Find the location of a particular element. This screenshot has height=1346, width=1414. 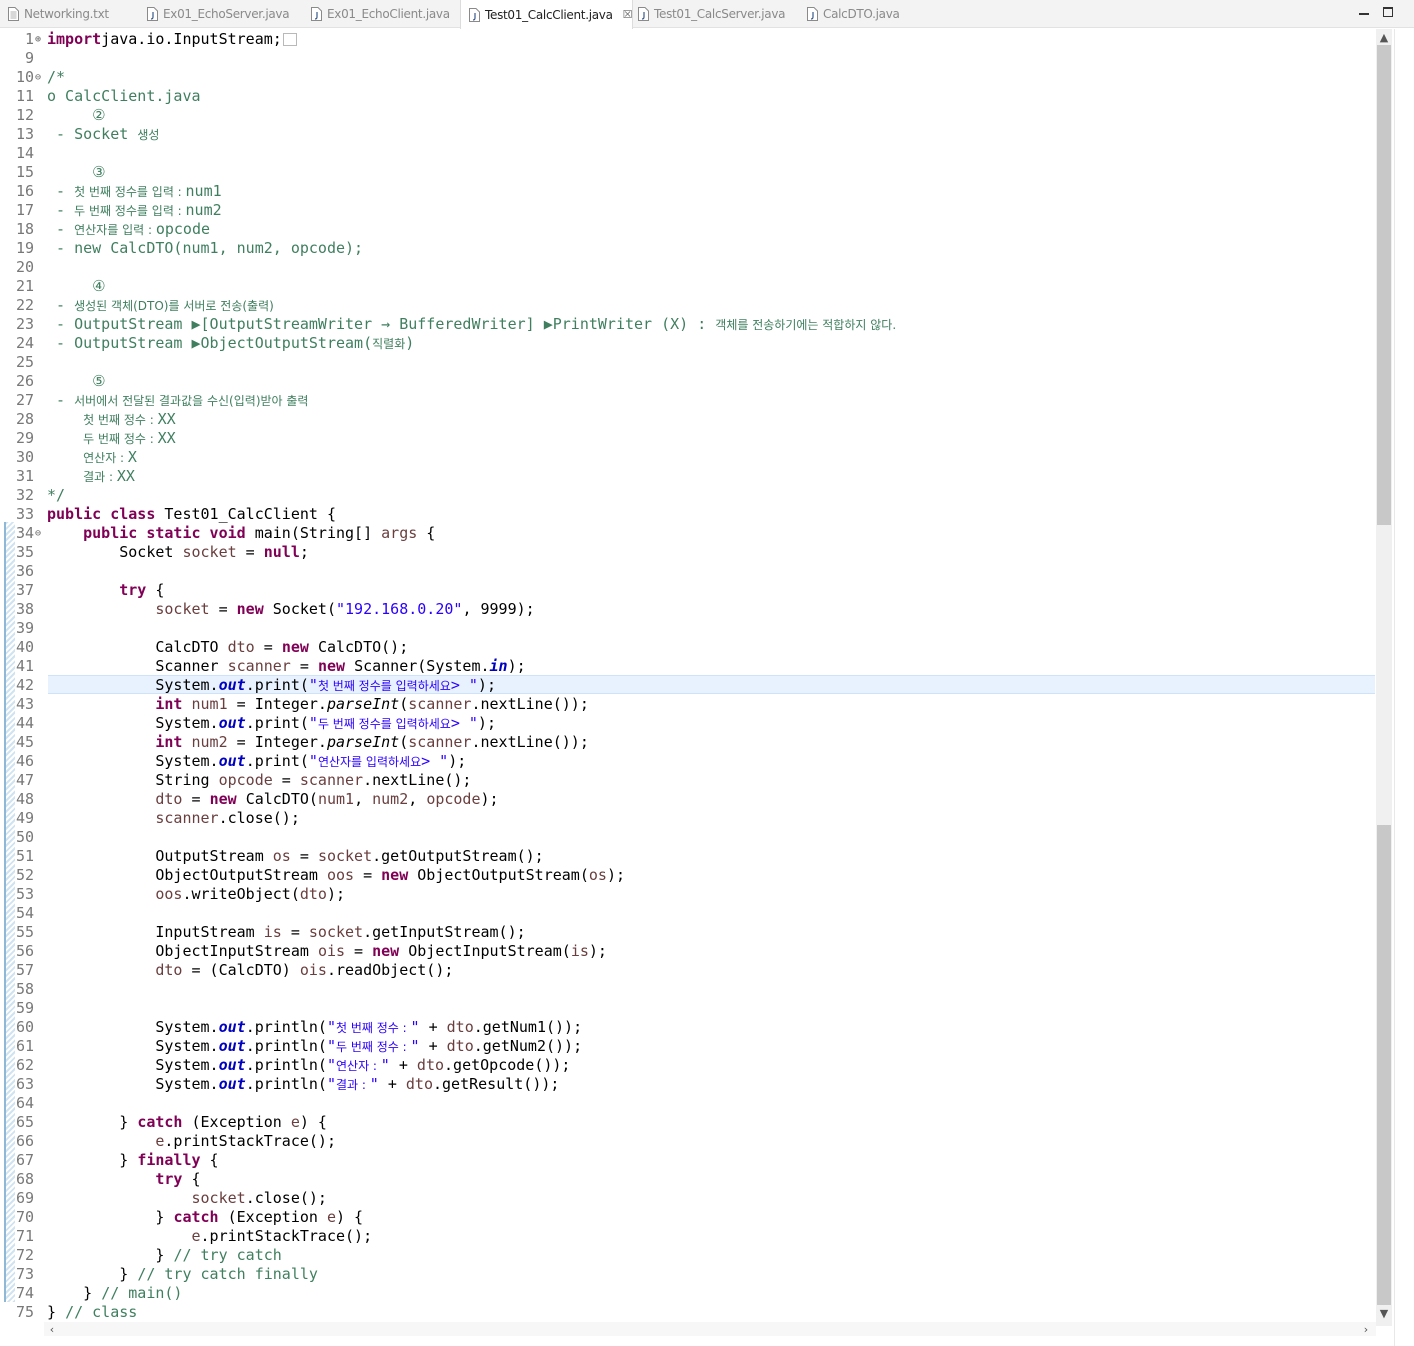

code-line: 9 is located at coordinates (688, 58).